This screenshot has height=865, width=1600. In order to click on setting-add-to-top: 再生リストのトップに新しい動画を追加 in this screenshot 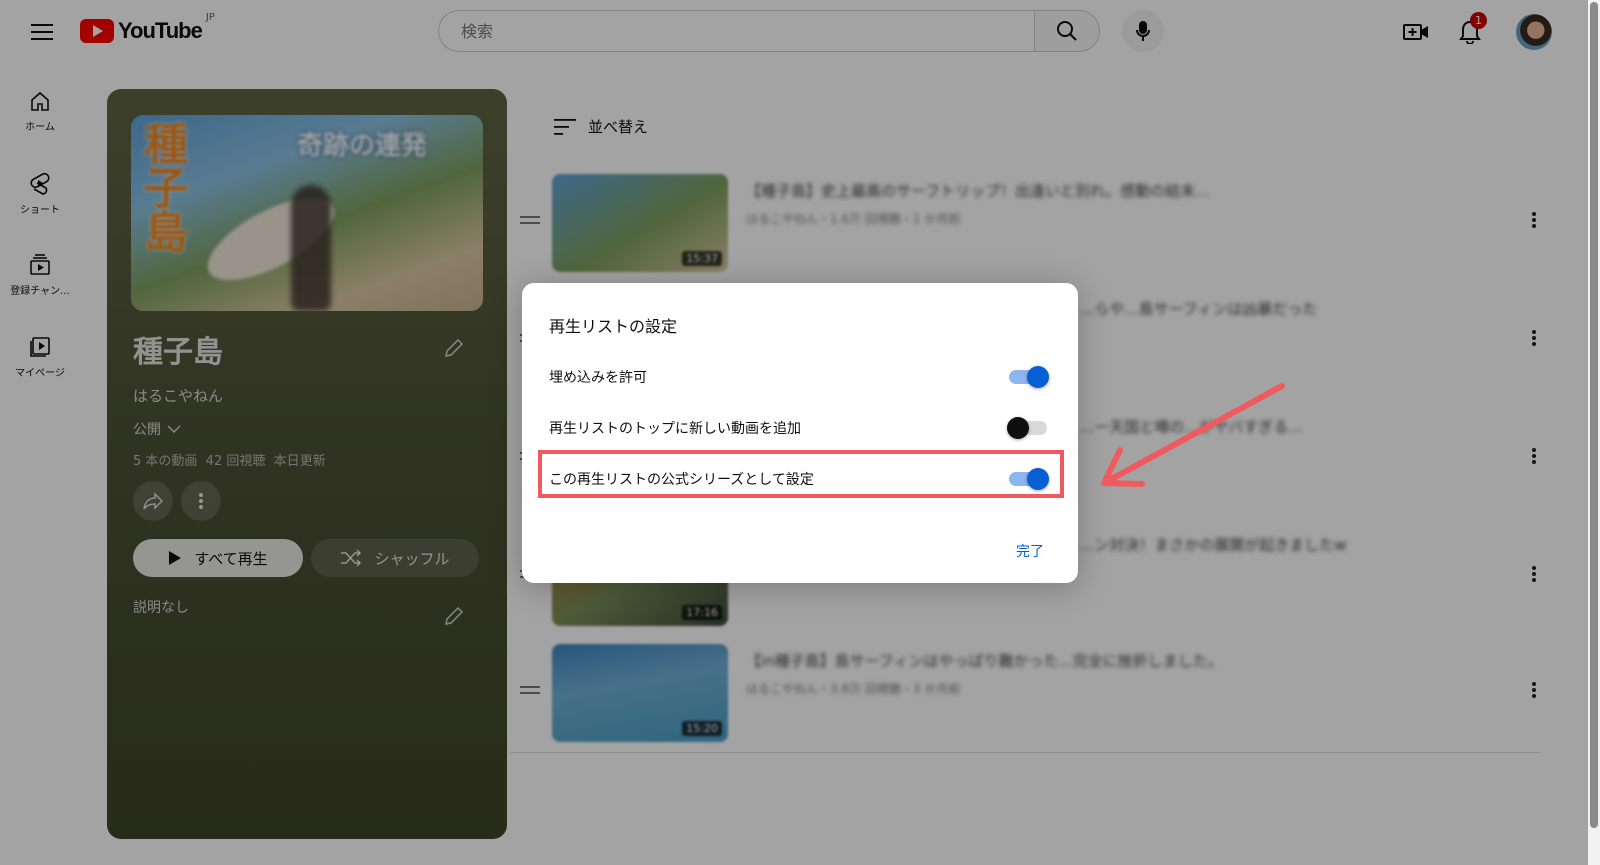, I will do `click(798, 428)`.